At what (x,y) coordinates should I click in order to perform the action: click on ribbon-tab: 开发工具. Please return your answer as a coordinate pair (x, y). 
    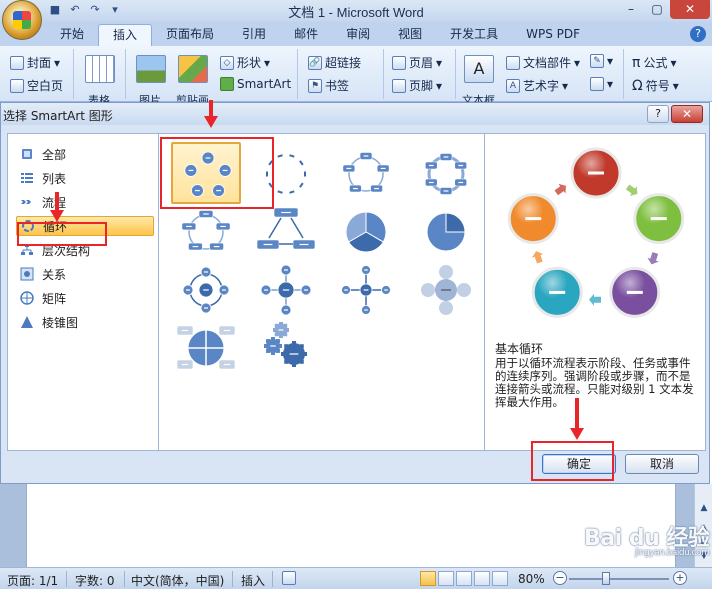
    Looking at the image, I should click on (474, 35).